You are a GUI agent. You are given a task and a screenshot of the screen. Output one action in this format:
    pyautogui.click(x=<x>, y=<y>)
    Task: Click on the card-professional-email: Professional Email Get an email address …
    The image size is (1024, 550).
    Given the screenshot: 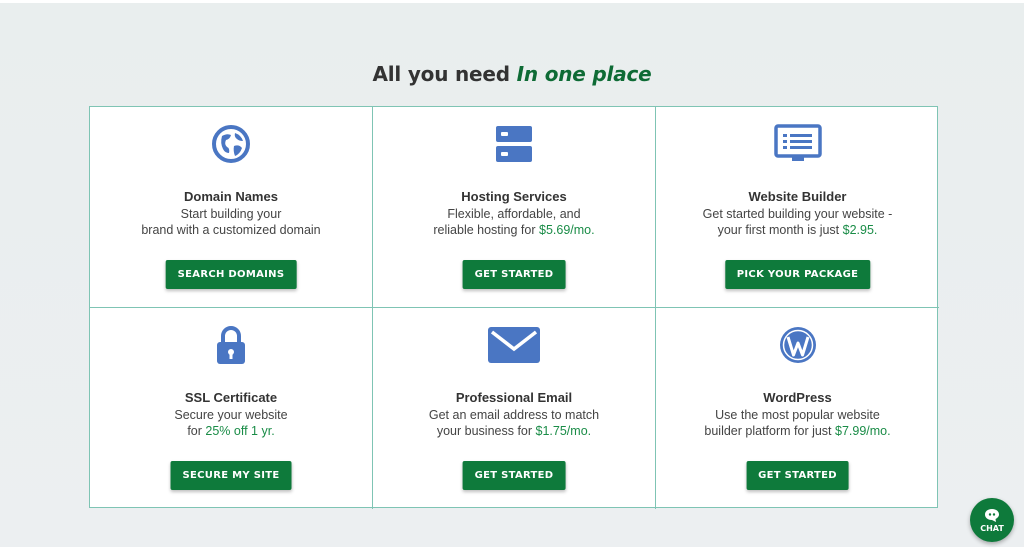 What is the action you would take?
    pyautogui.click(x=514, y=408)
    